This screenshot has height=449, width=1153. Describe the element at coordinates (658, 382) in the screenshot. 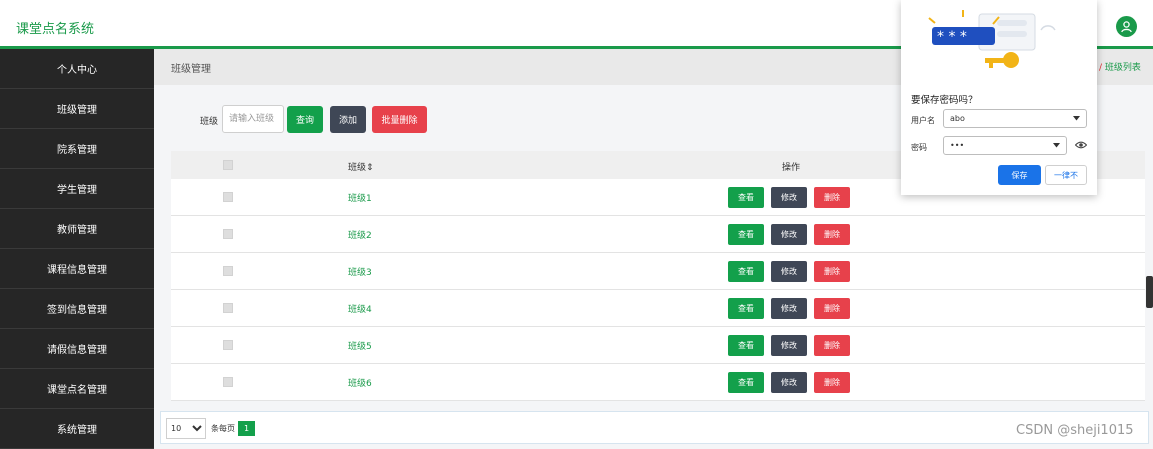

I see `table-row: 班级6 查看 修改 删除` at that location.